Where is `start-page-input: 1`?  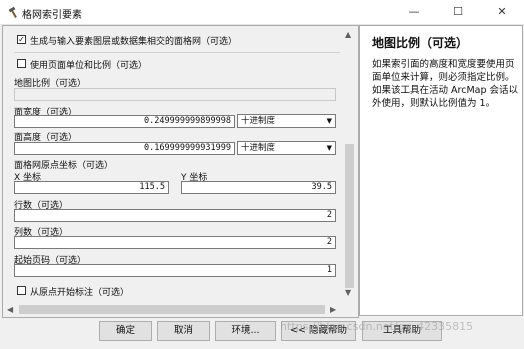
start-page-input: 1 is located at coordinates (175, 270).